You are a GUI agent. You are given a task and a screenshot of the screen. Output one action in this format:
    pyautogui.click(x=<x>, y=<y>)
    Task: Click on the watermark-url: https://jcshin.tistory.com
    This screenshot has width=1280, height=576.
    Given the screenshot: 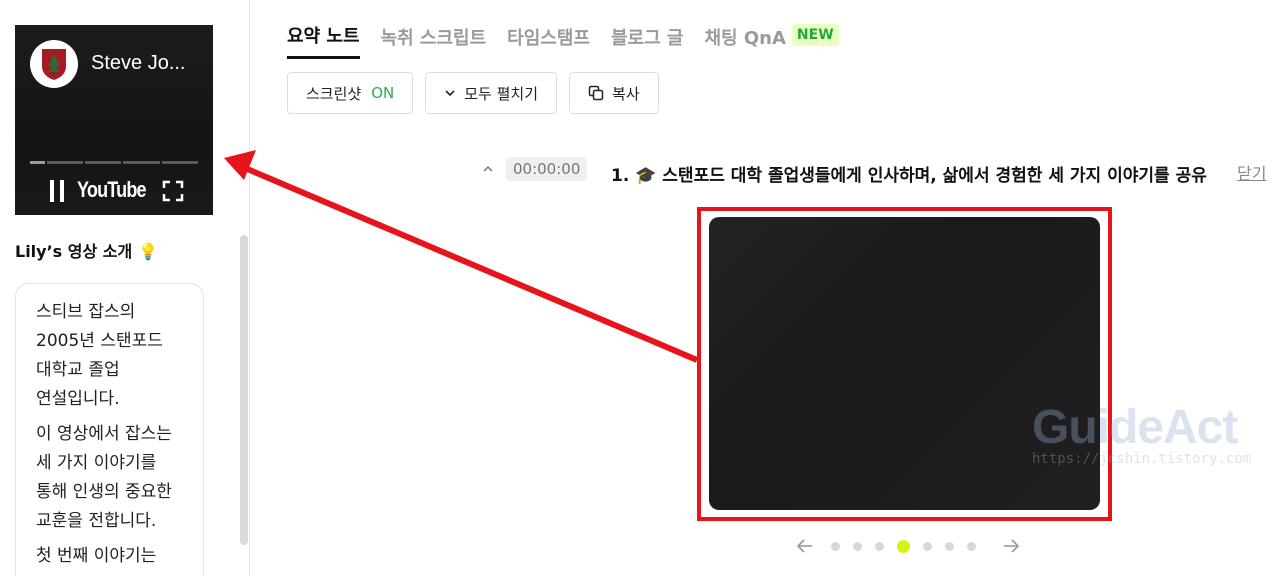 What is the action you would take?
    pyautogui.click(x=1142, y=459)
    